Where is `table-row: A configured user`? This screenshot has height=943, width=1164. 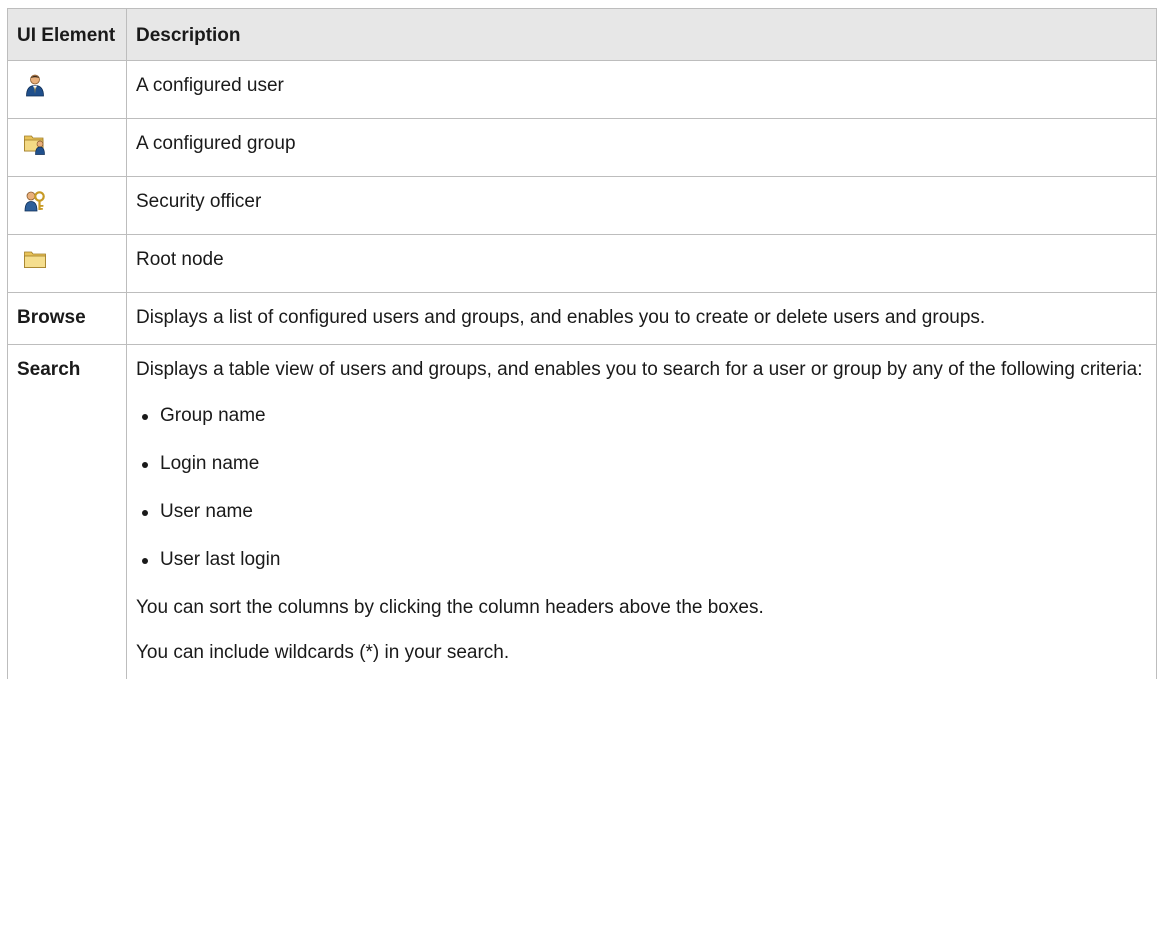
table-row: A configured user is located at coordinates (582, 89).